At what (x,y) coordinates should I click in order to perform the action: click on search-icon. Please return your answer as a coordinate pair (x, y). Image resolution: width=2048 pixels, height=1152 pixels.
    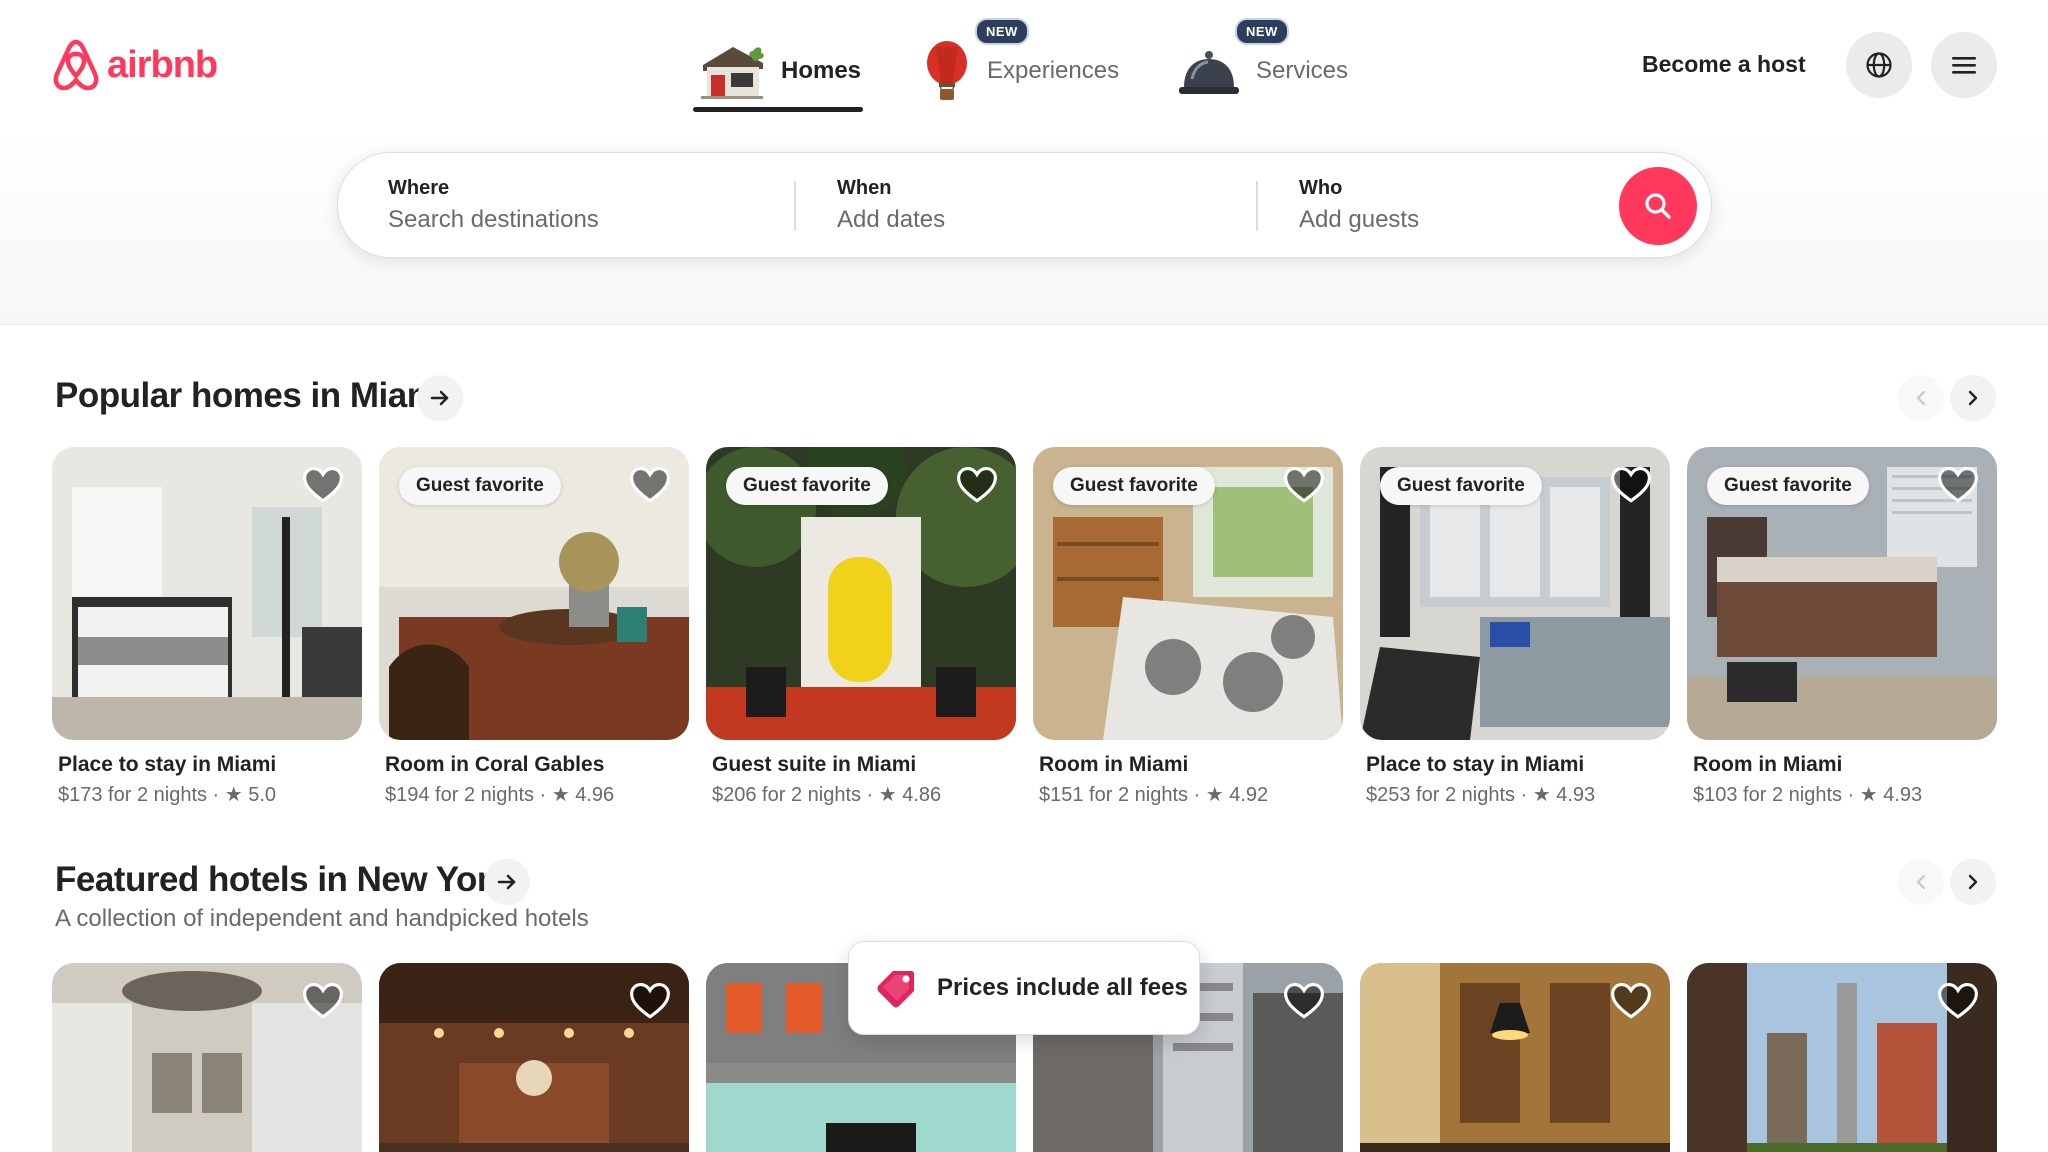
    Looking at the image, I should click on (1658, 206).